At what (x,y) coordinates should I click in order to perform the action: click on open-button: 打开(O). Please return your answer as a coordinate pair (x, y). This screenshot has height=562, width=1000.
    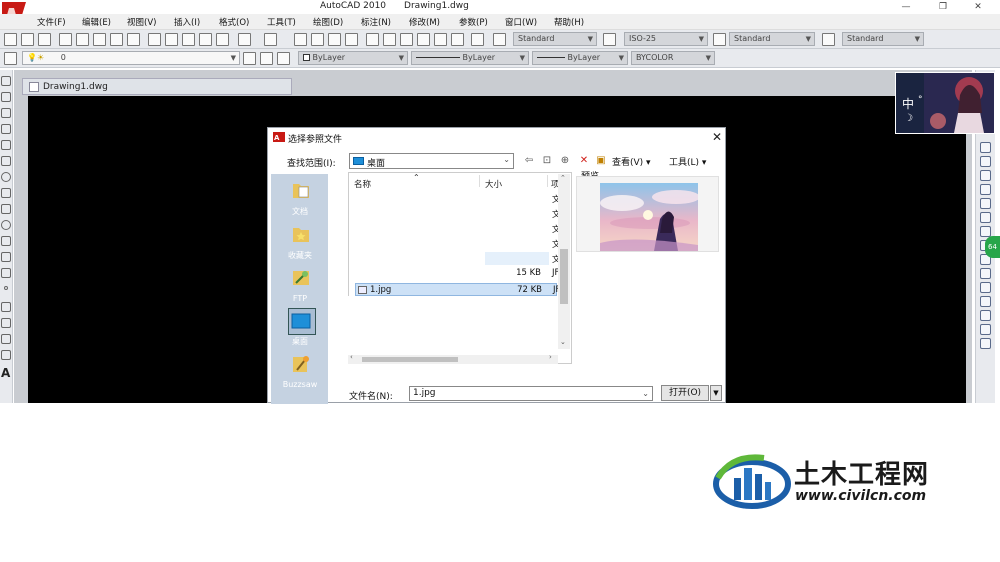
    Looking at the image, I should click on (685, 393).